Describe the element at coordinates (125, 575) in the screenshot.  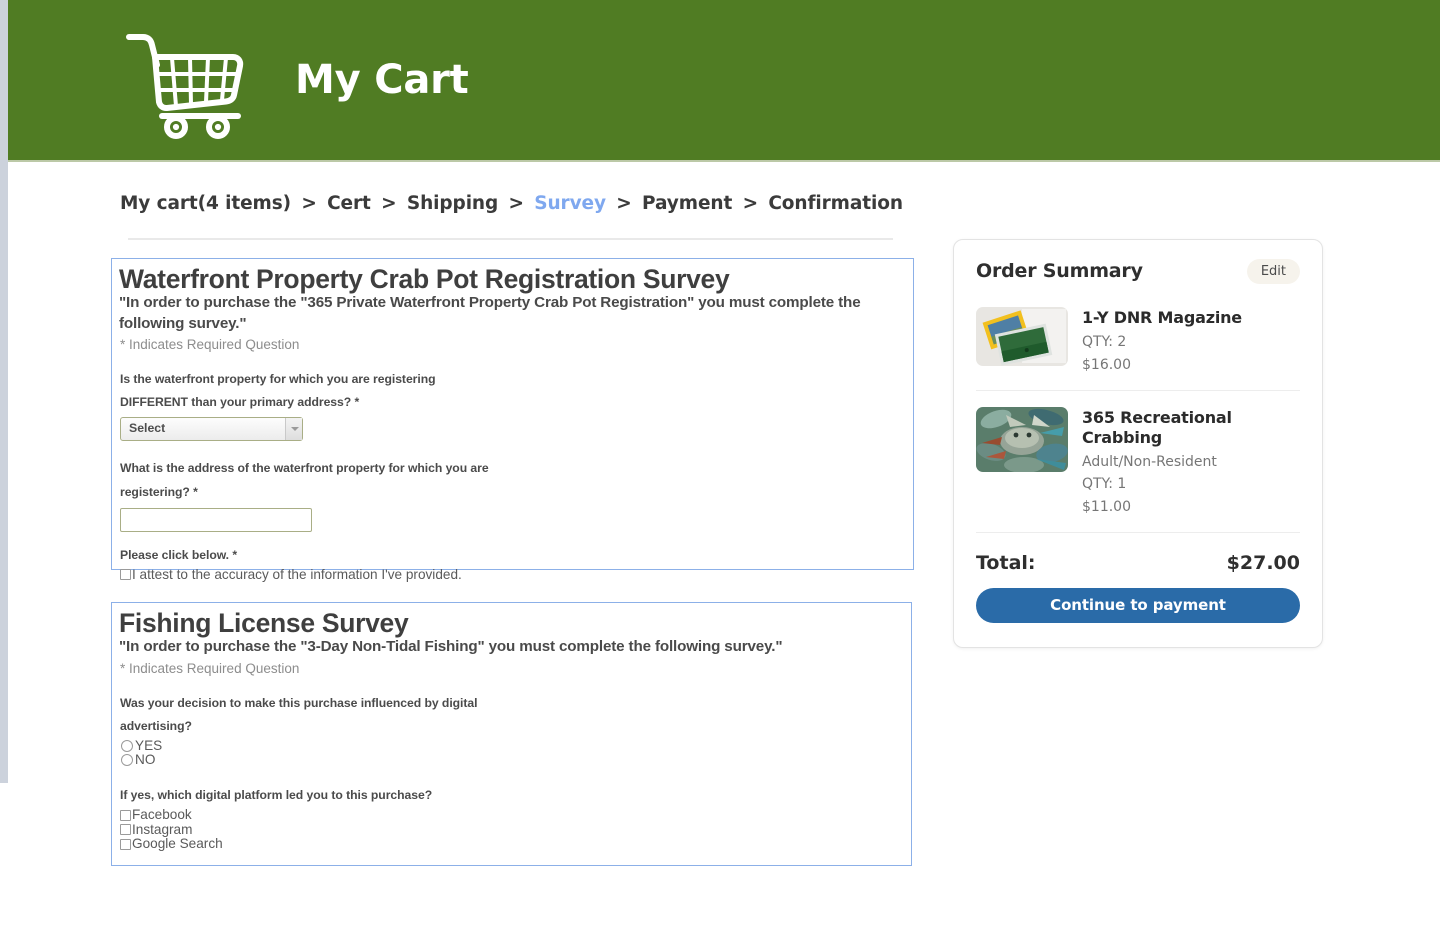
I see `checkbox-icon-attest` at that location.